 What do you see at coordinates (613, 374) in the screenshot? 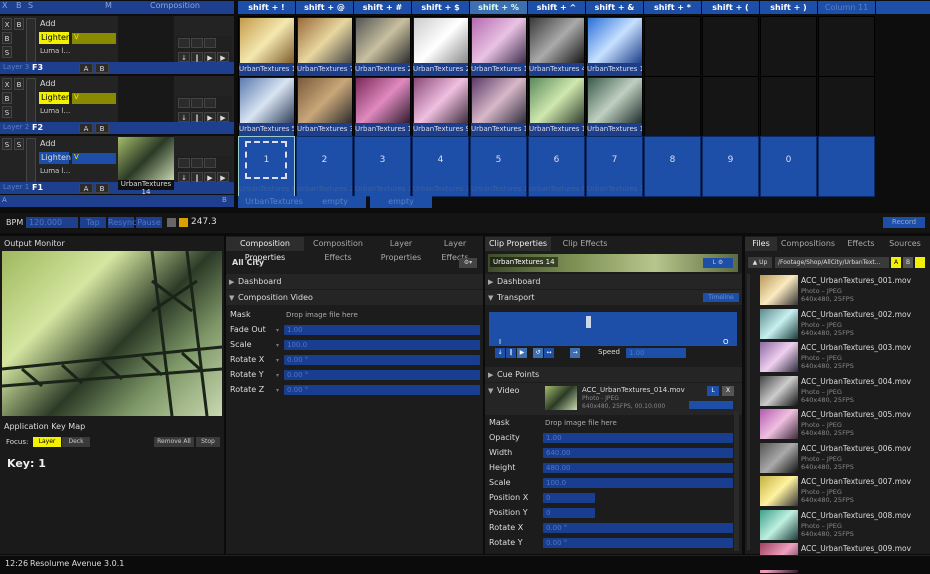
I see `cue-points-section: Cue Points` at bounding box center [613, 374].